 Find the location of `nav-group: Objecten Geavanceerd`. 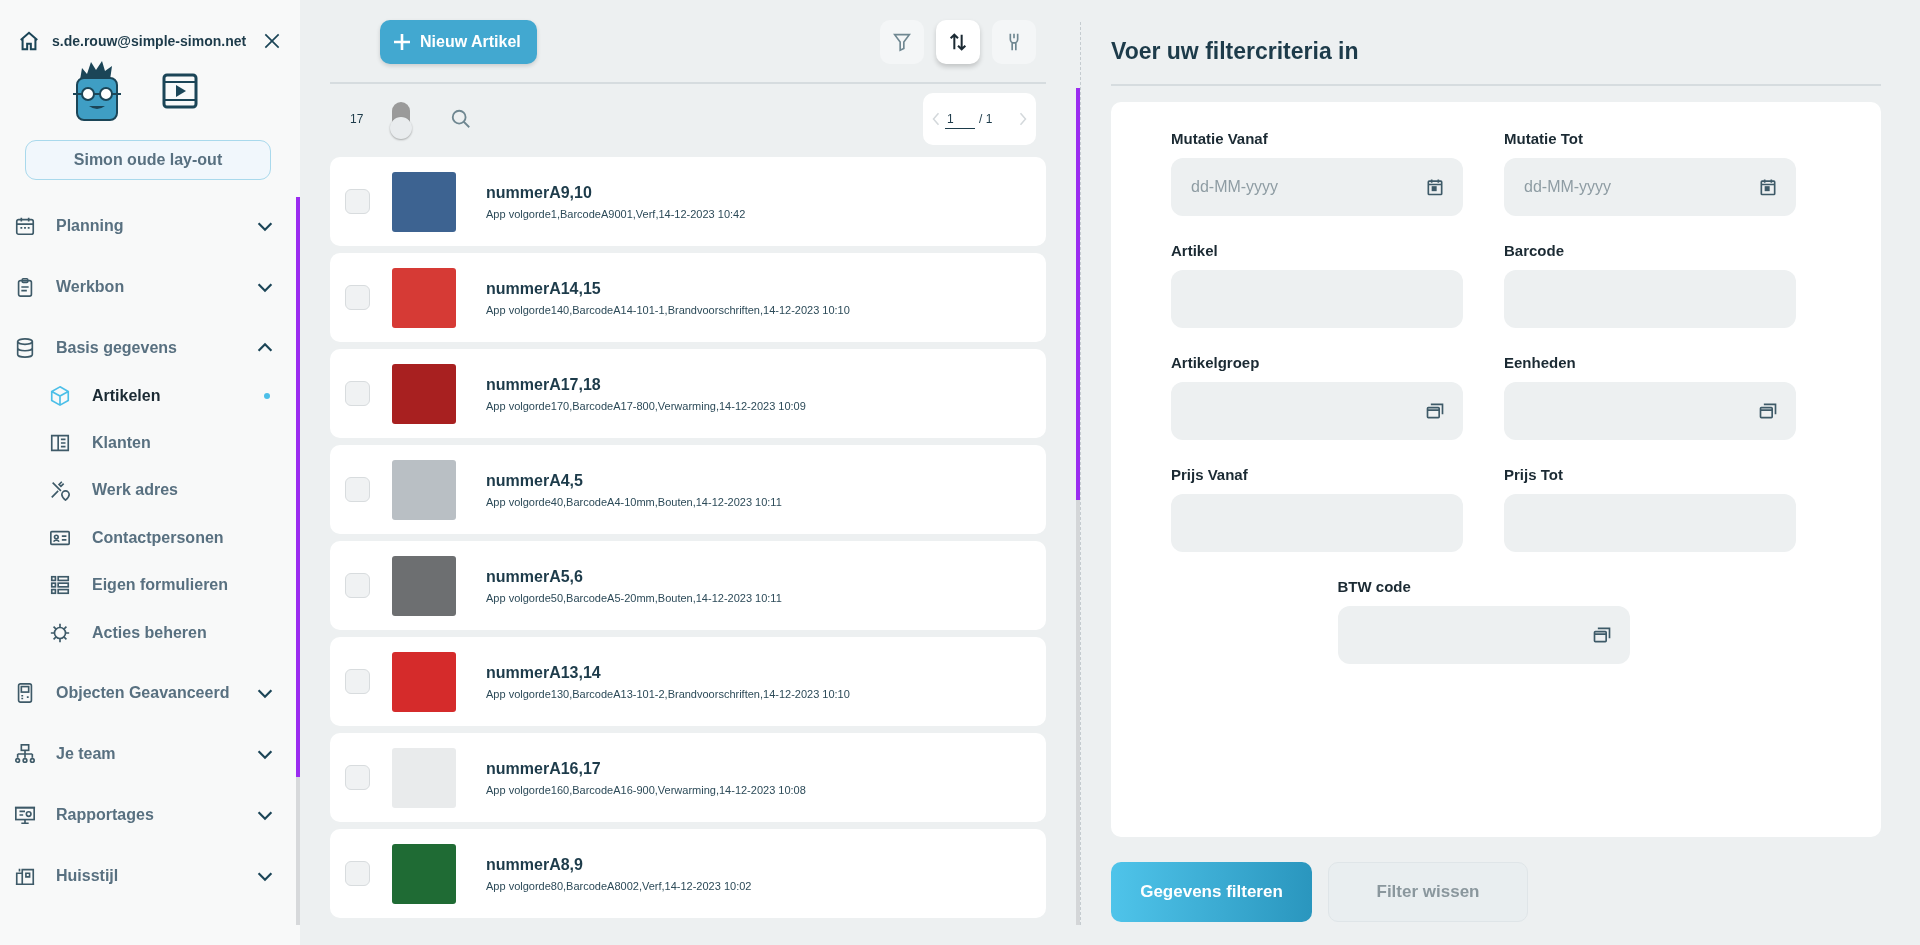

nav-group: Objecten Geavanceerd is located at coordinates (148, 693).